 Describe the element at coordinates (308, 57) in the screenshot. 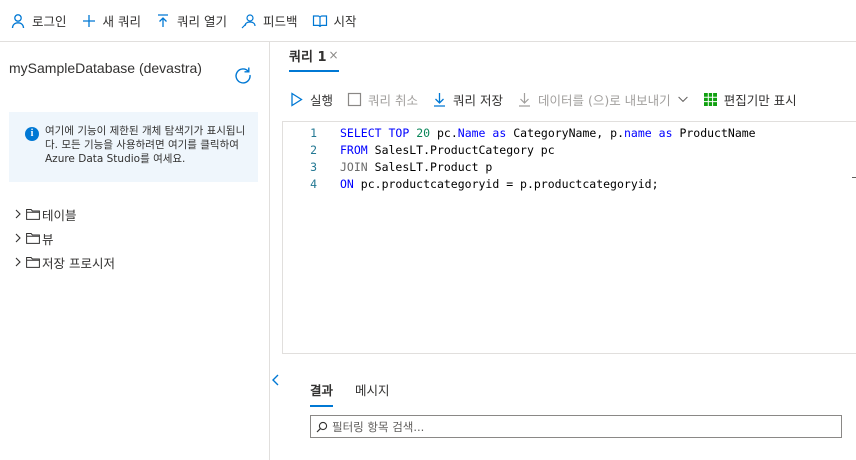

I see `tab-label: 쿼리 1` at that location.